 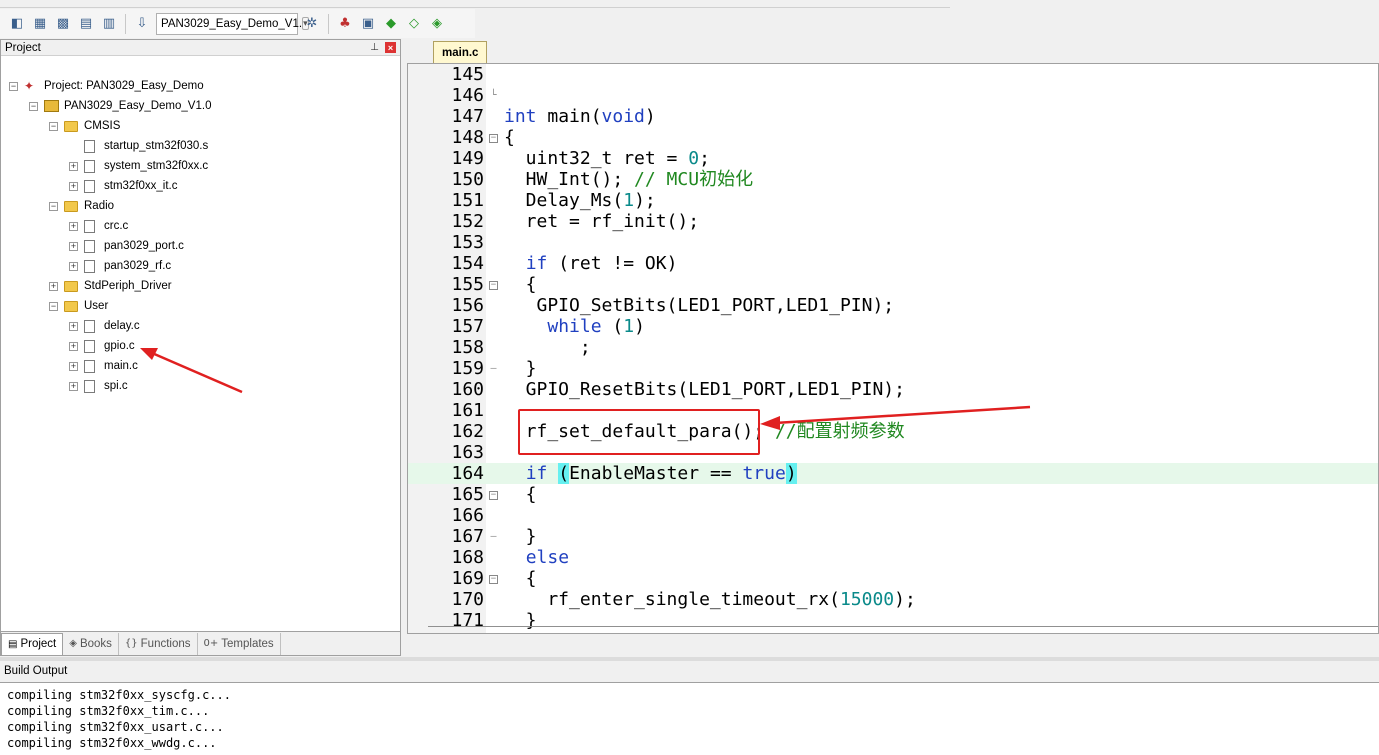 I want to click on code-line: 153, so click(x=893, y=242).